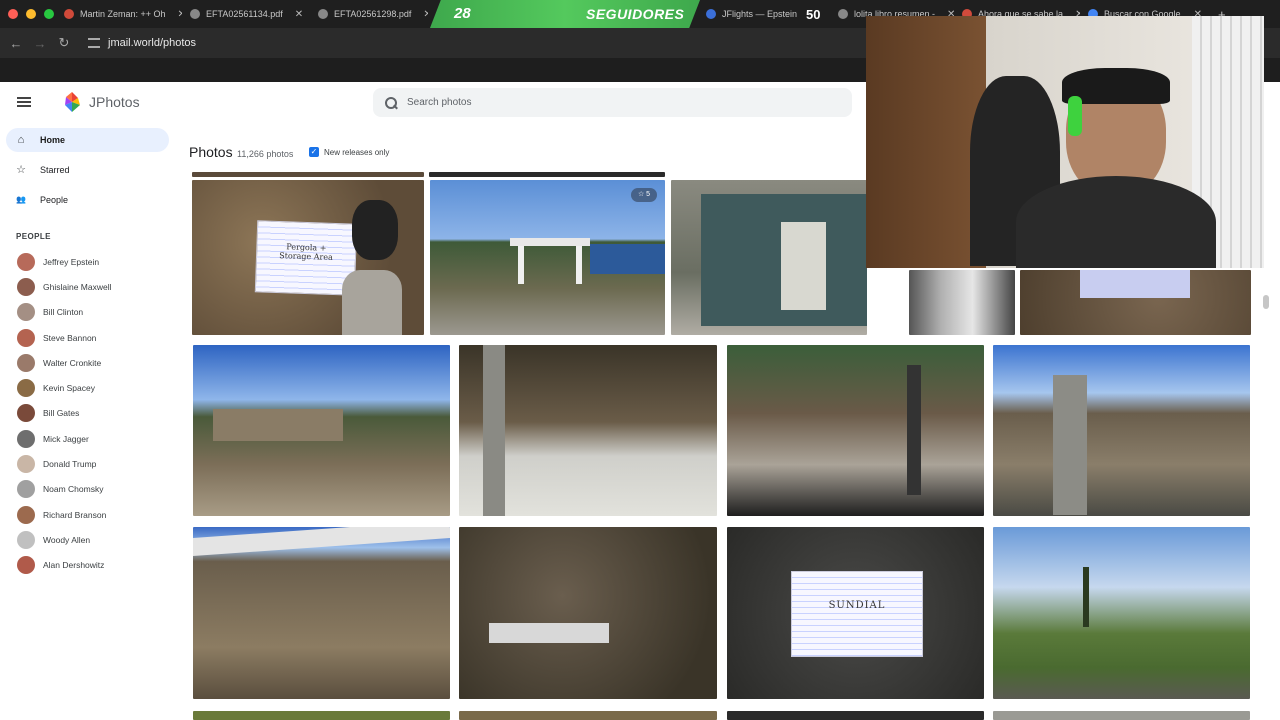 The height and width of the screenshot is (720, 1280). I want to click on forward-button: →, so click(40, 43).